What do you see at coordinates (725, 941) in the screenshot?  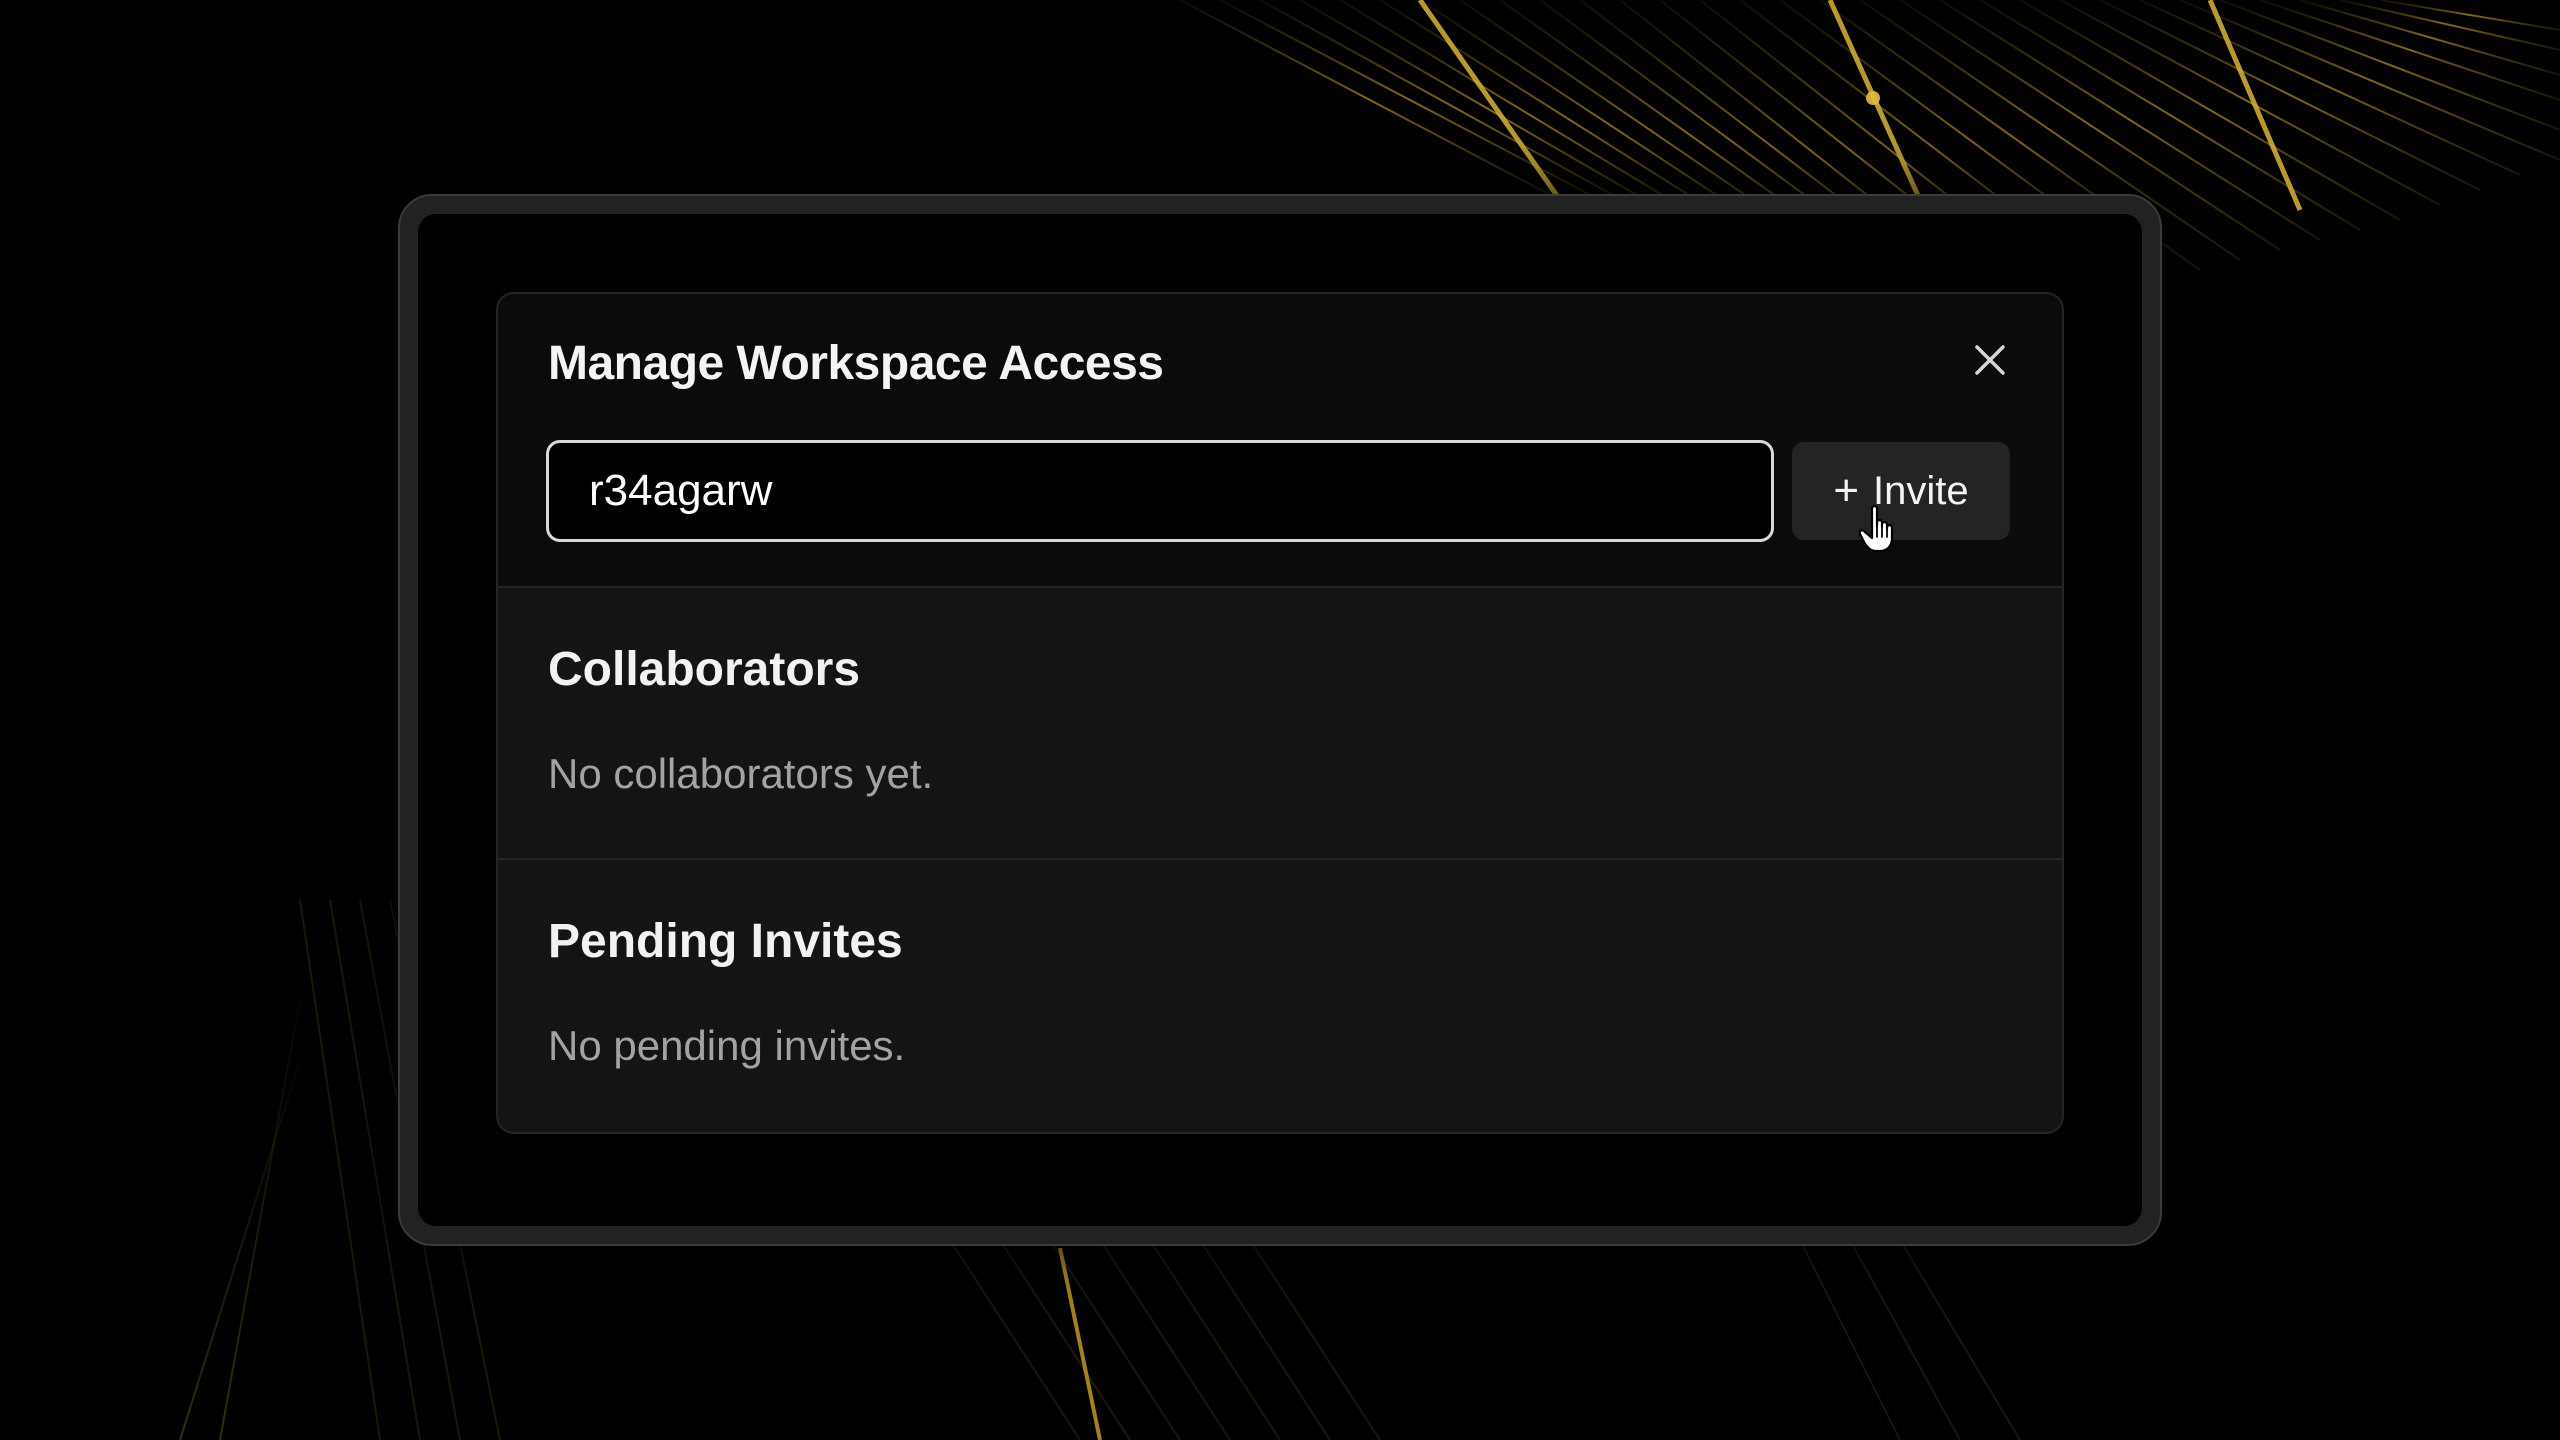 I see `pending-invites-heading: Pending Invites` at bounding box center [725, 941].